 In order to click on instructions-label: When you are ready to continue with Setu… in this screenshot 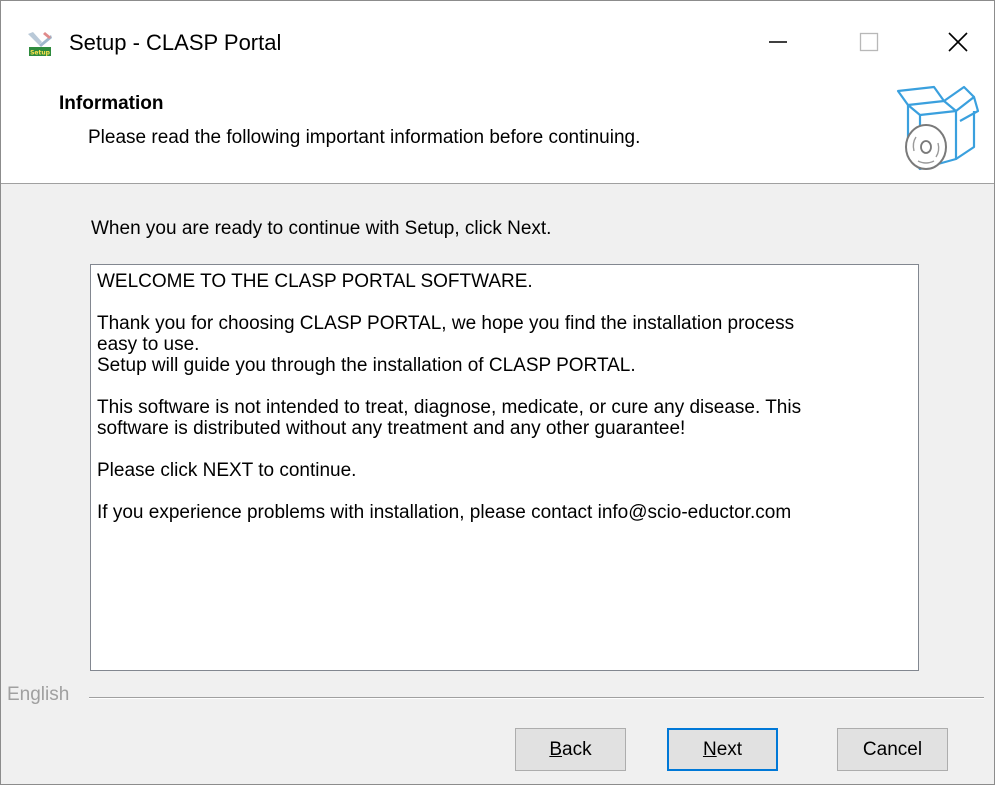, I will do `click(321, 228)`.